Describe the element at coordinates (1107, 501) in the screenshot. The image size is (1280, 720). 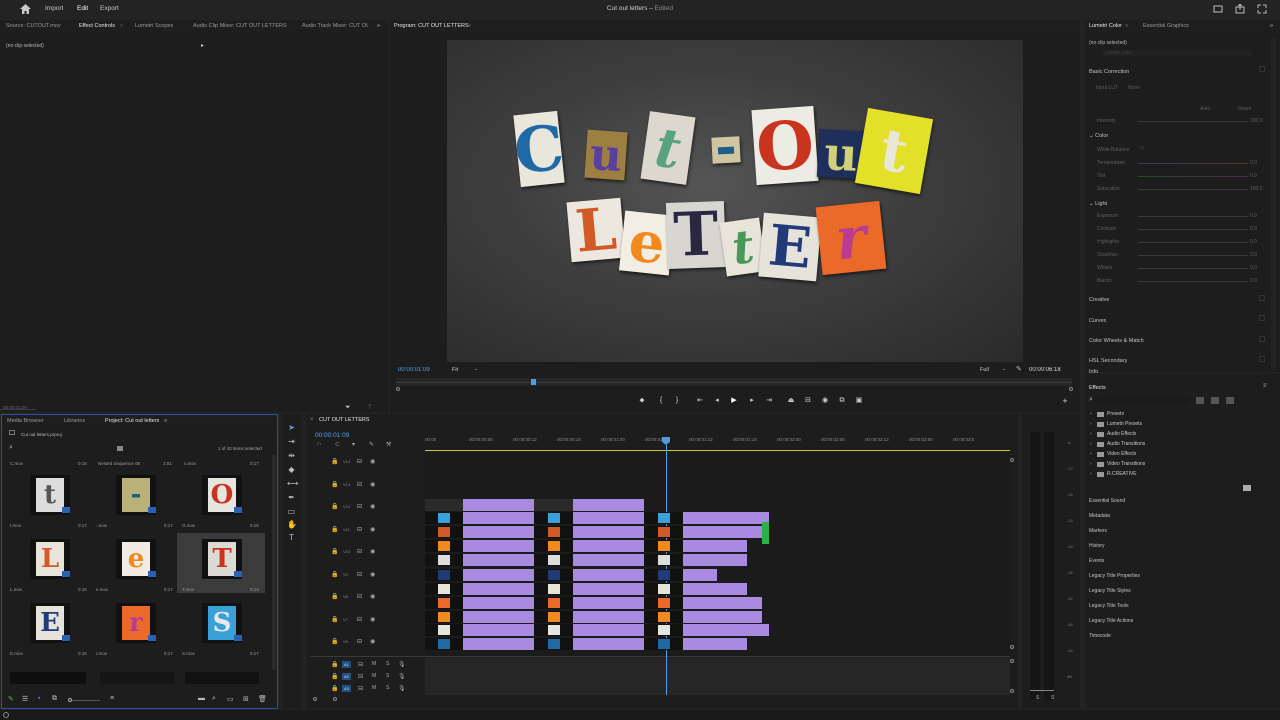
I see `panel-tab: Essential Sound` at that location.